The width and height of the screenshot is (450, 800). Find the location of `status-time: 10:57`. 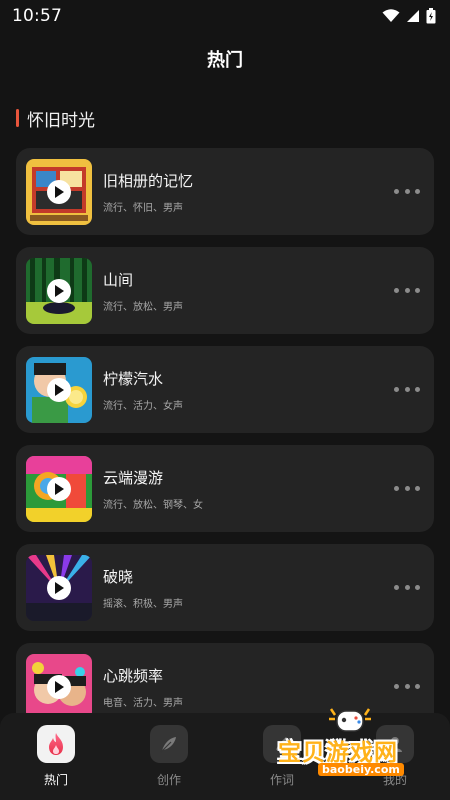

status-time: 10:57 is located at coordinates (37, 16).